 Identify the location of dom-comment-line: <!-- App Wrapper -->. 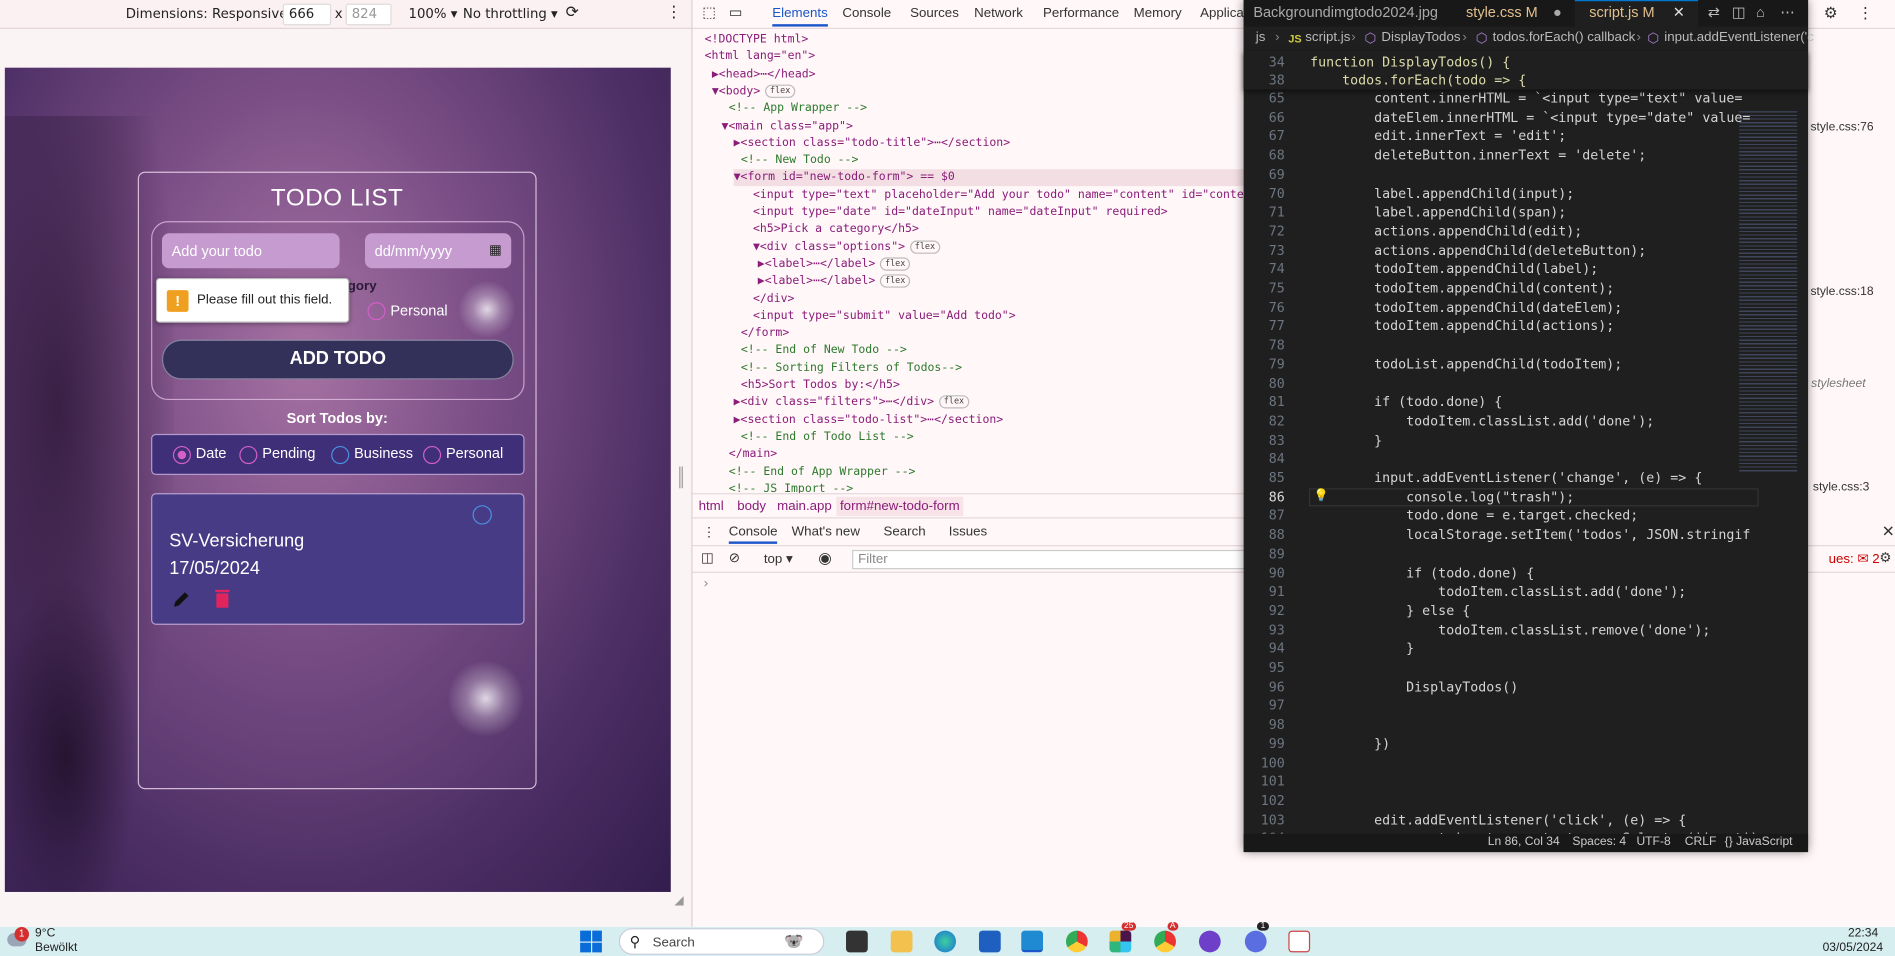
(798, 109).